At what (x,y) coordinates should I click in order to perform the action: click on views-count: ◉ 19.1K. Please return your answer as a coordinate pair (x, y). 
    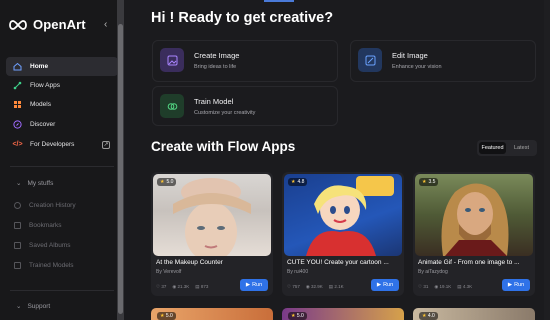
    Looking at the image, I should click on (443, 286).